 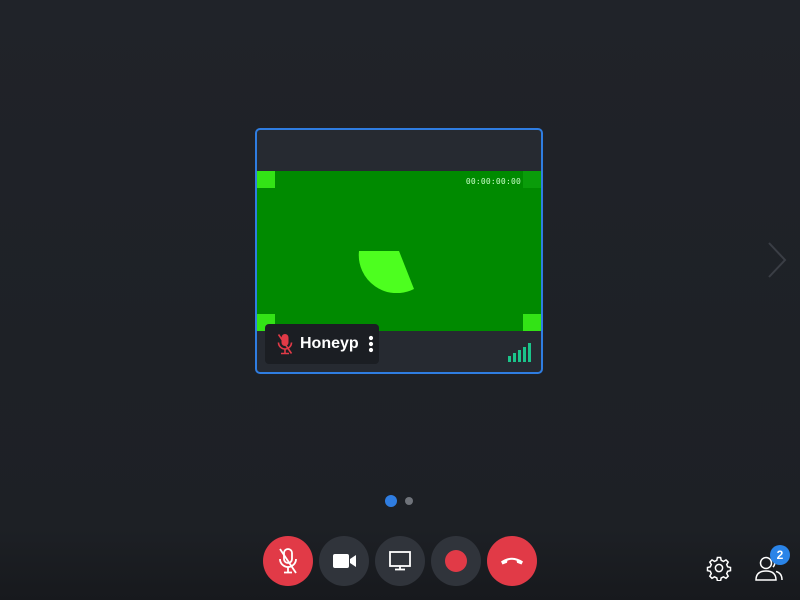 I want to click on participant-tile: 00:00:00:00 Honeyp, so click(x=399, y=251).